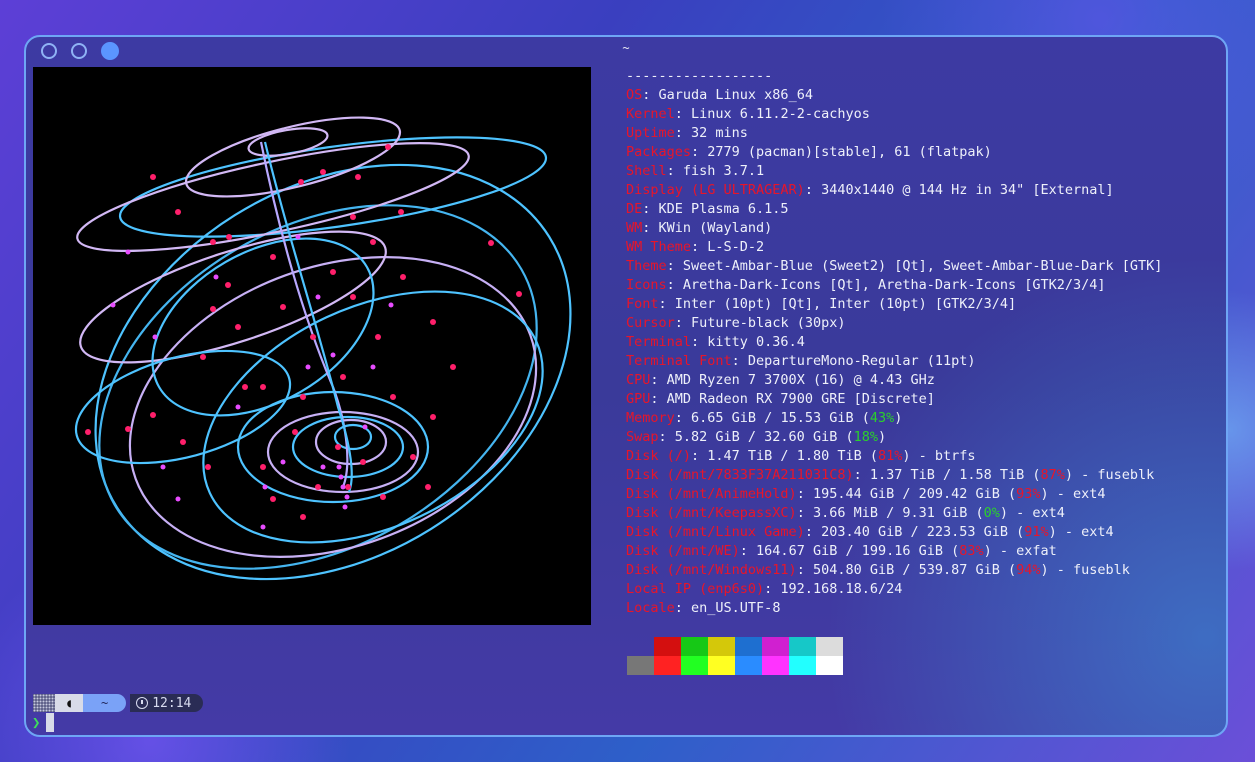 This screenshot has height=762, width=1255. What do you see at coordinates (36, 722) in the screenshot?
I see `prompt-chevron-icon: ❯` at bounding box center [36, 722].